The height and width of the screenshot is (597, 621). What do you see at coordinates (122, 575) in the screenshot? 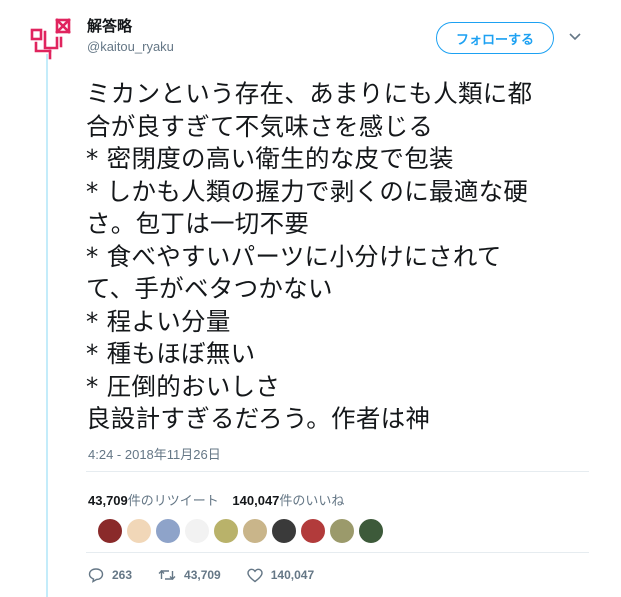
I see `reply-count: 263` at bounding box center [122, 575].